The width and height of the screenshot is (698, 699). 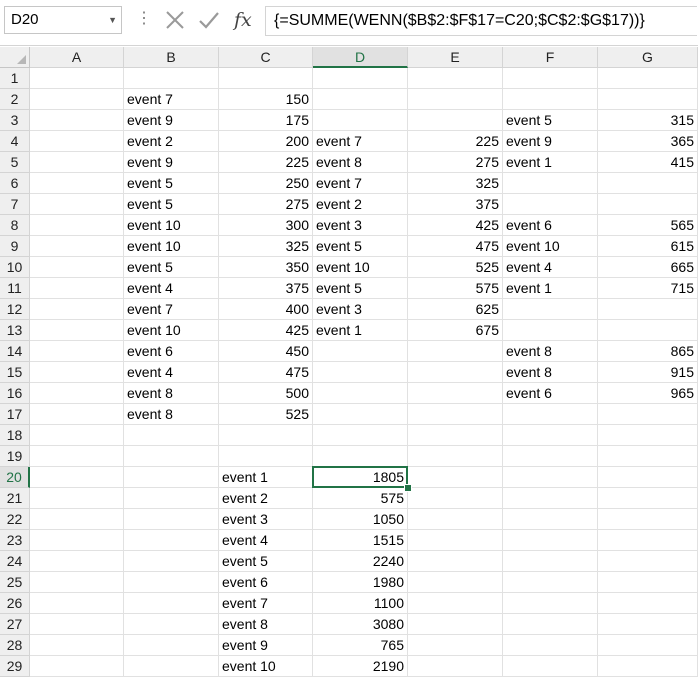 What do you see at coordinates (266, 162) in the screenshot?
I see `cell-c5: 225` at bounding box center [266, 162].